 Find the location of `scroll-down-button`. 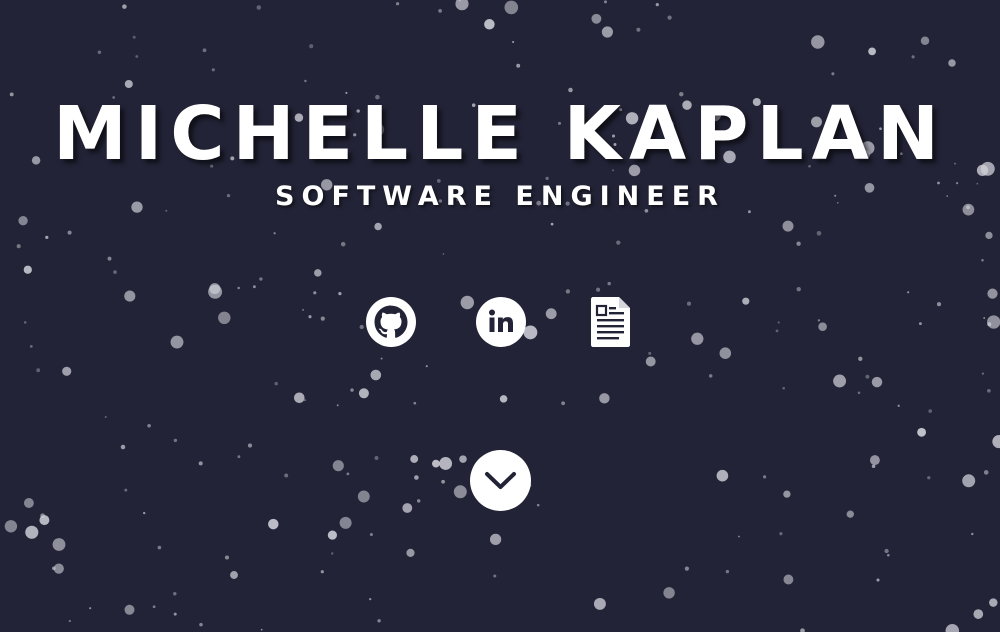

scroll-down-button is located at coordinates (500, 480).